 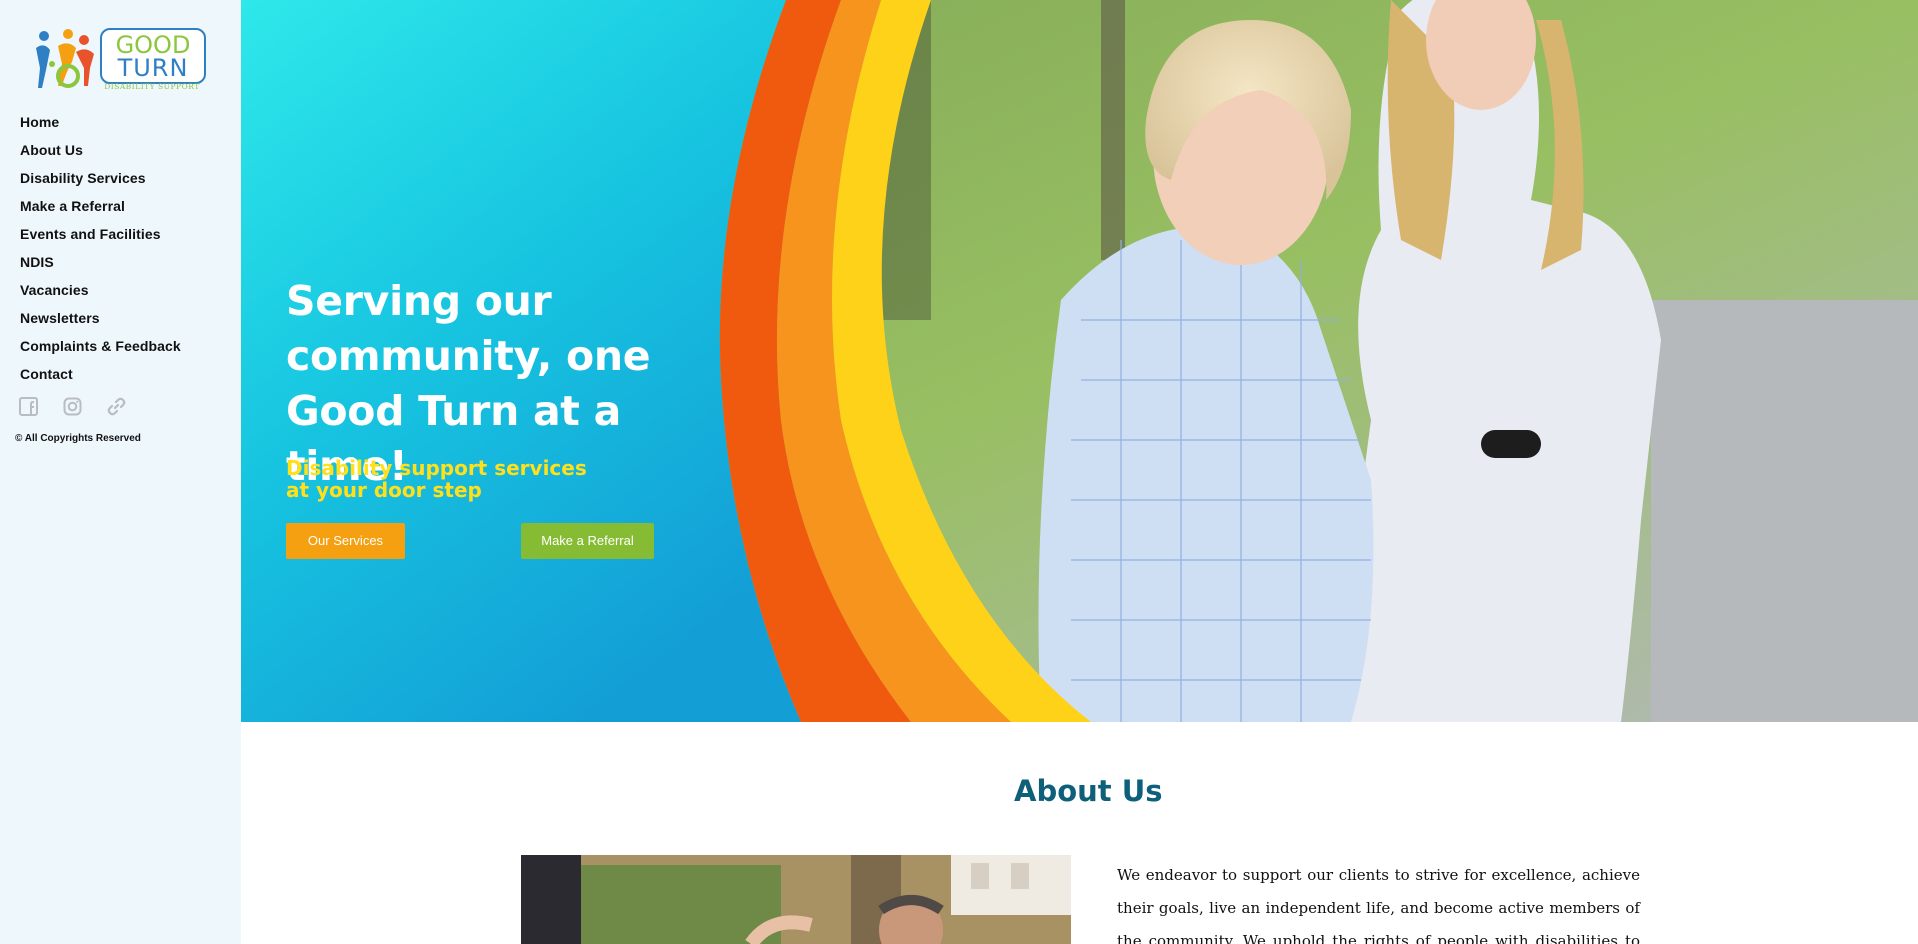 What do you see at coordinates (436, 468) in the screenshot?
I see `hero-subtitle-line-1: Disability support services` at bounding box center [436, 468].